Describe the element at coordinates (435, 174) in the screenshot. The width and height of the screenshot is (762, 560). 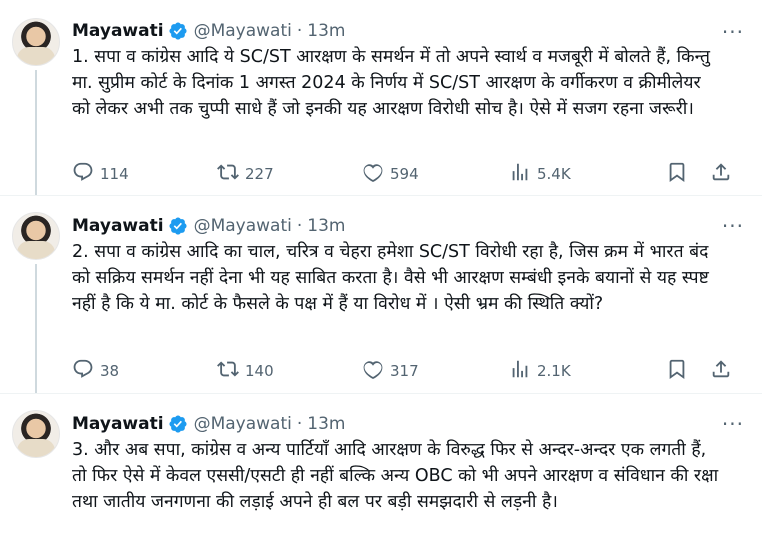
I see `like-button: 594` at that location.